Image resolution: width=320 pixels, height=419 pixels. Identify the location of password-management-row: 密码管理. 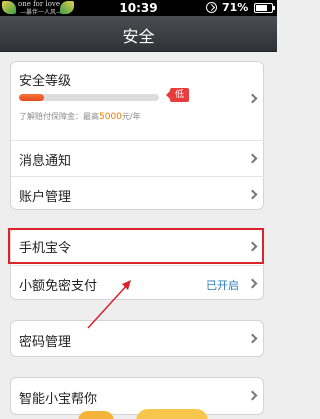
(138, 339).